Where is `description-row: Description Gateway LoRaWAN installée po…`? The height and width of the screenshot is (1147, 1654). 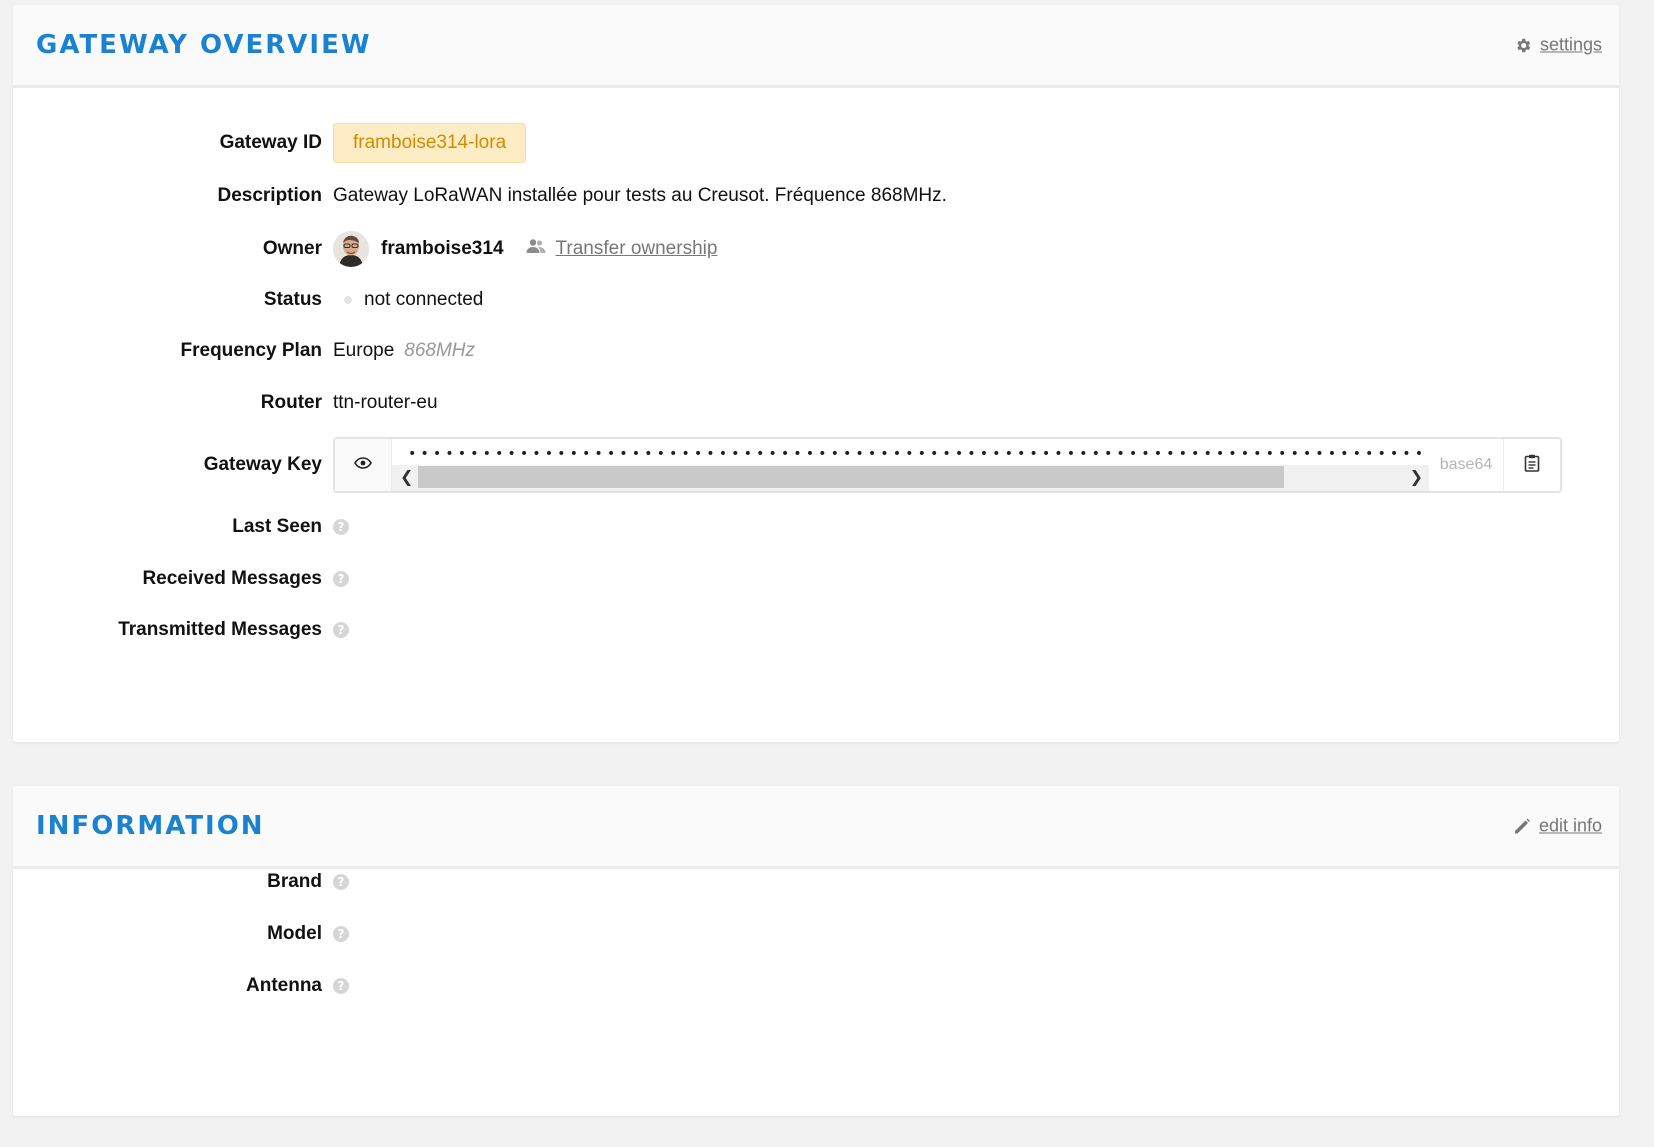
description-row: Description Gateway LoRaWAN installée po… is located at coordinates (816, 196).